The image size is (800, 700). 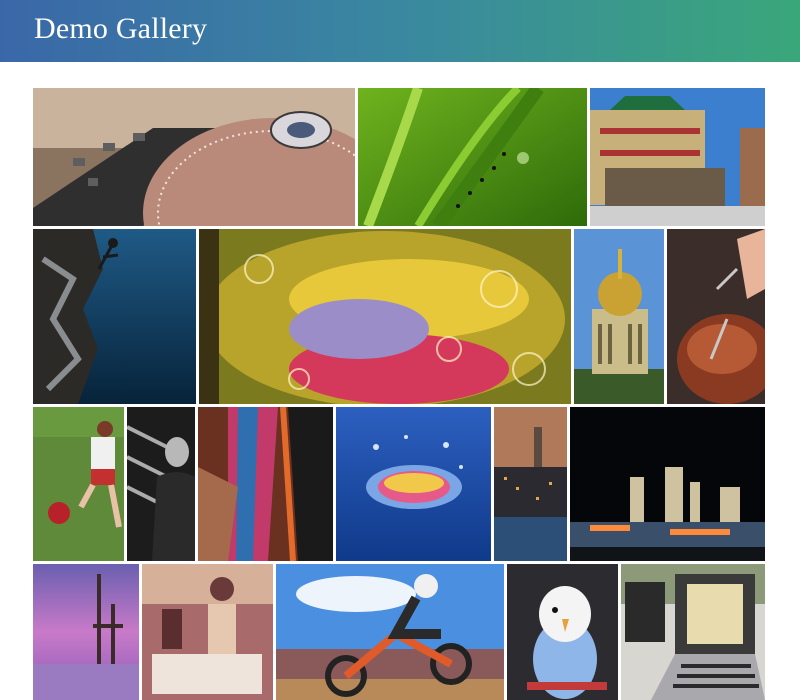 I want to click on turntable-photo-icon, so click(x=194, y=157).